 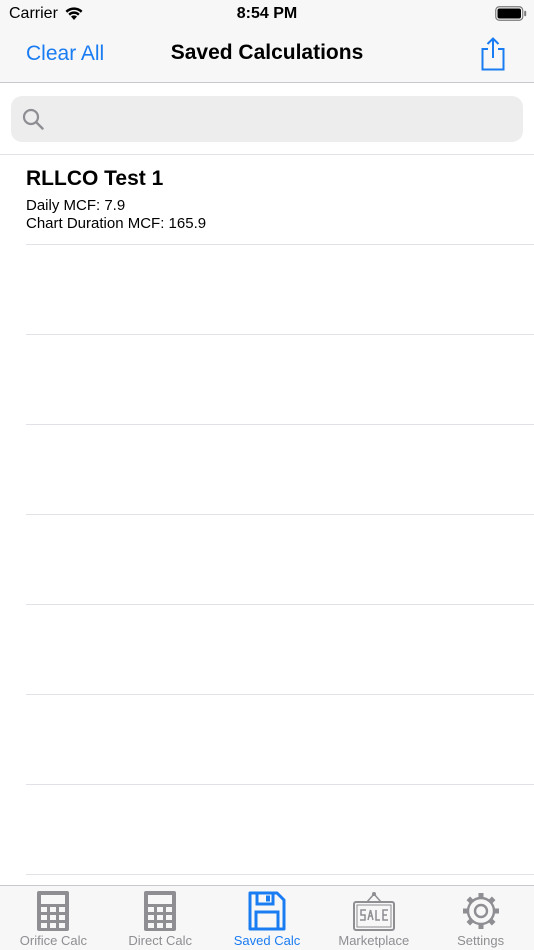 I want to click on tab-marketplace: Marketplace, so click(x=373, y=918).